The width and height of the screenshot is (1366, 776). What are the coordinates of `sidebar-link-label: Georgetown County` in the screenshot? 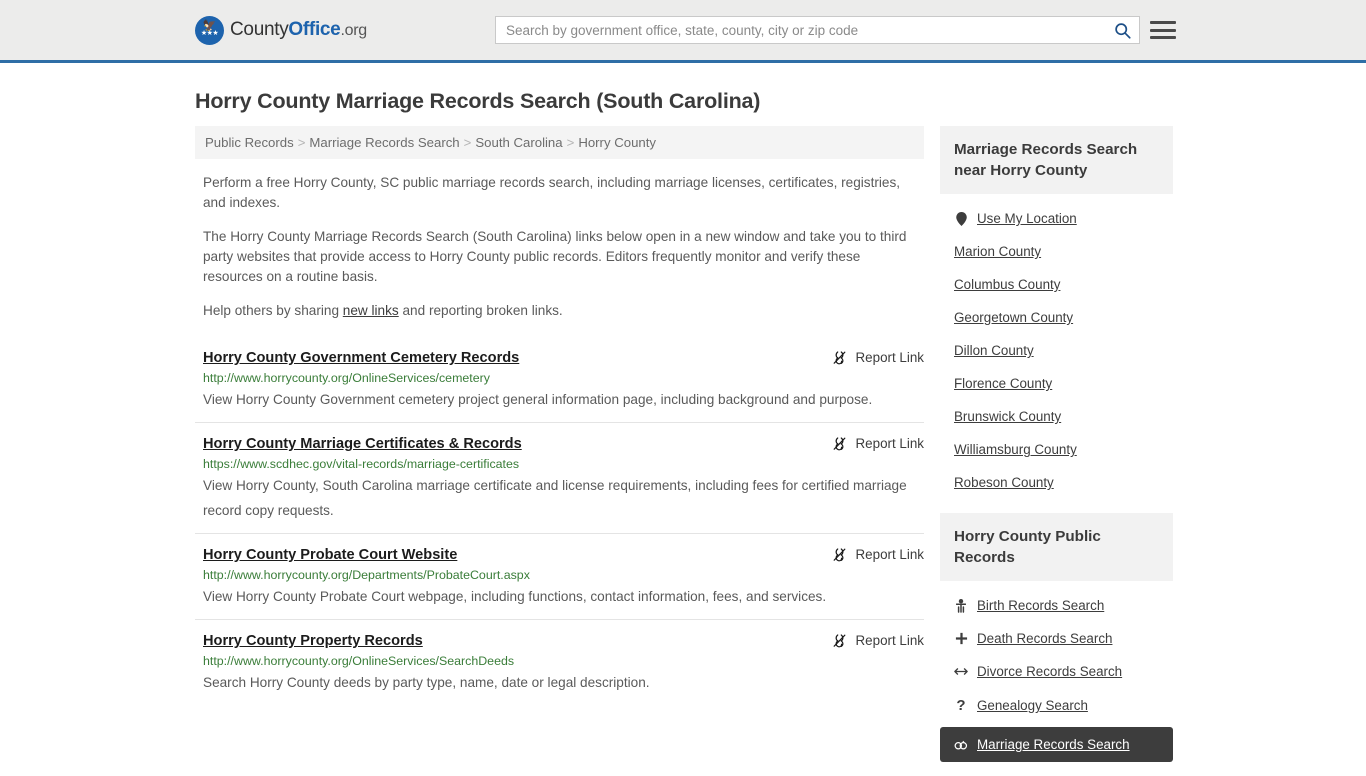 It's located at (1013, 317).